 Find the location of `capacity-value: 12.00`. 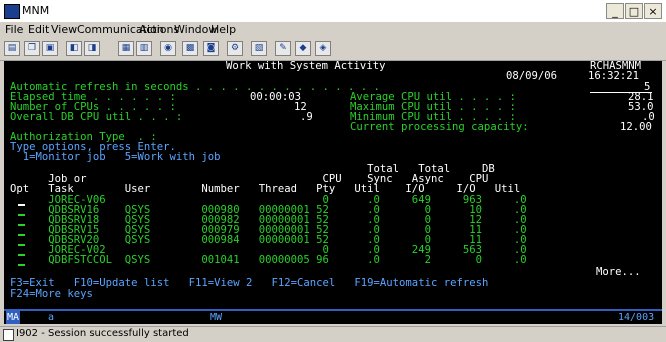

capacity-value: 12.00 is located at coordinates (636, 127).